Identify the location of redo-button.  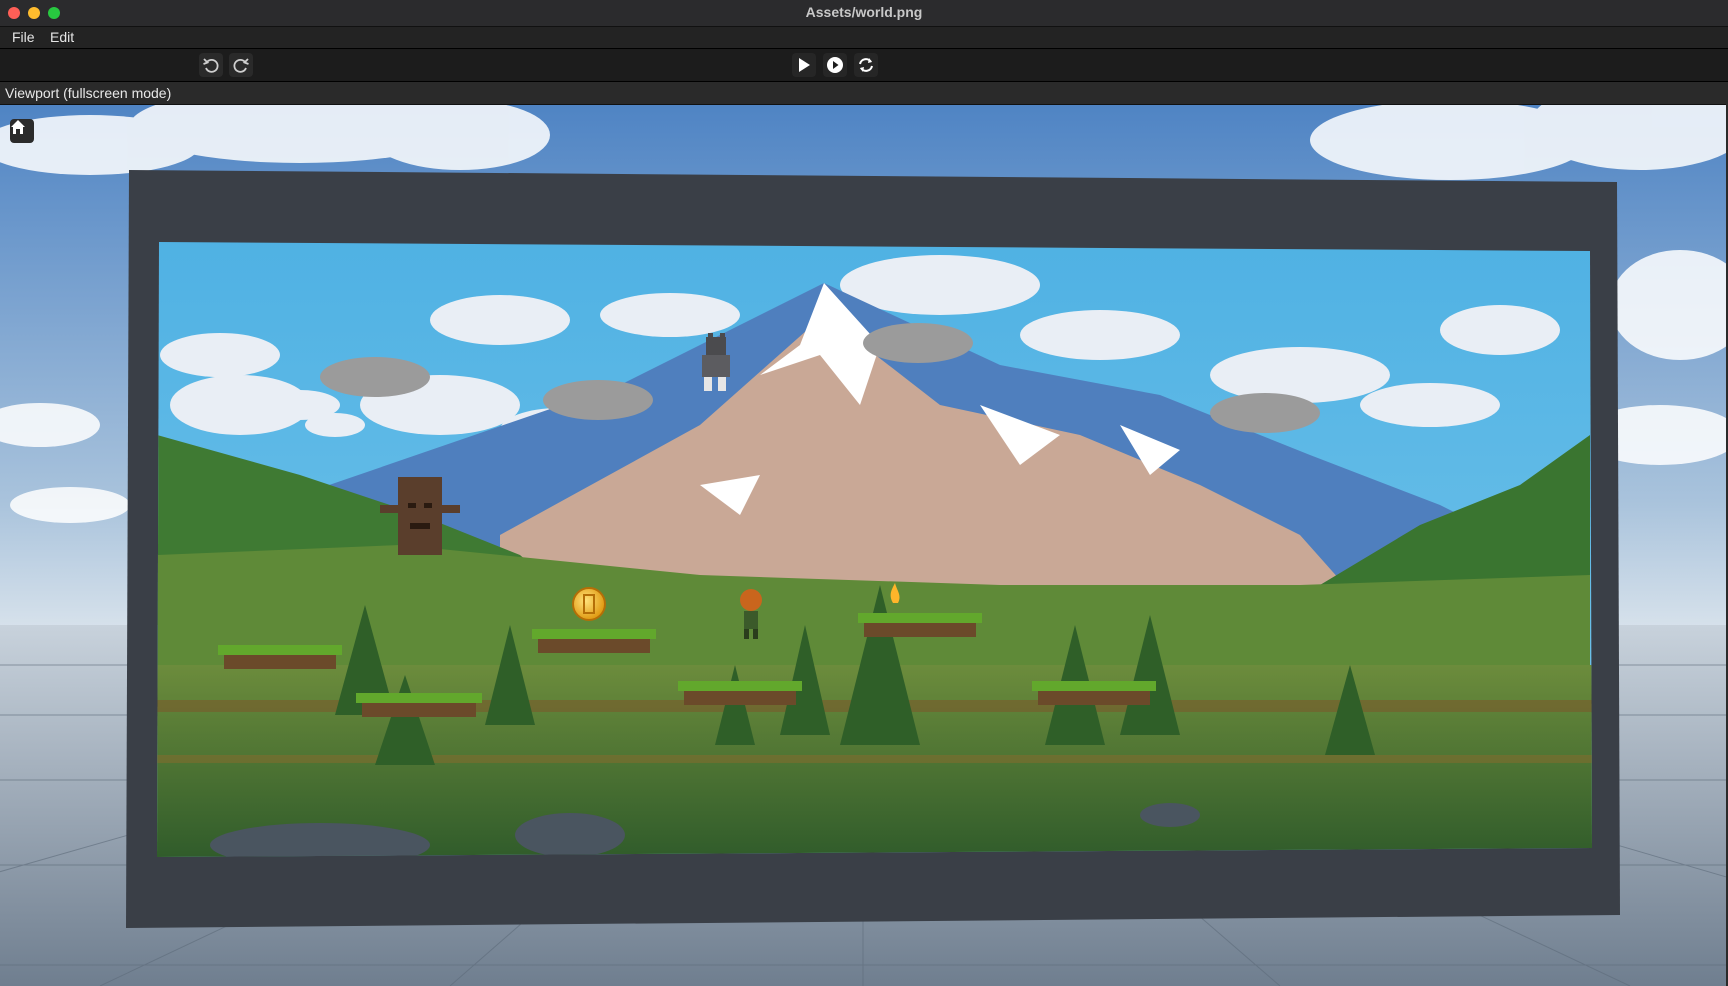
(241, 65).